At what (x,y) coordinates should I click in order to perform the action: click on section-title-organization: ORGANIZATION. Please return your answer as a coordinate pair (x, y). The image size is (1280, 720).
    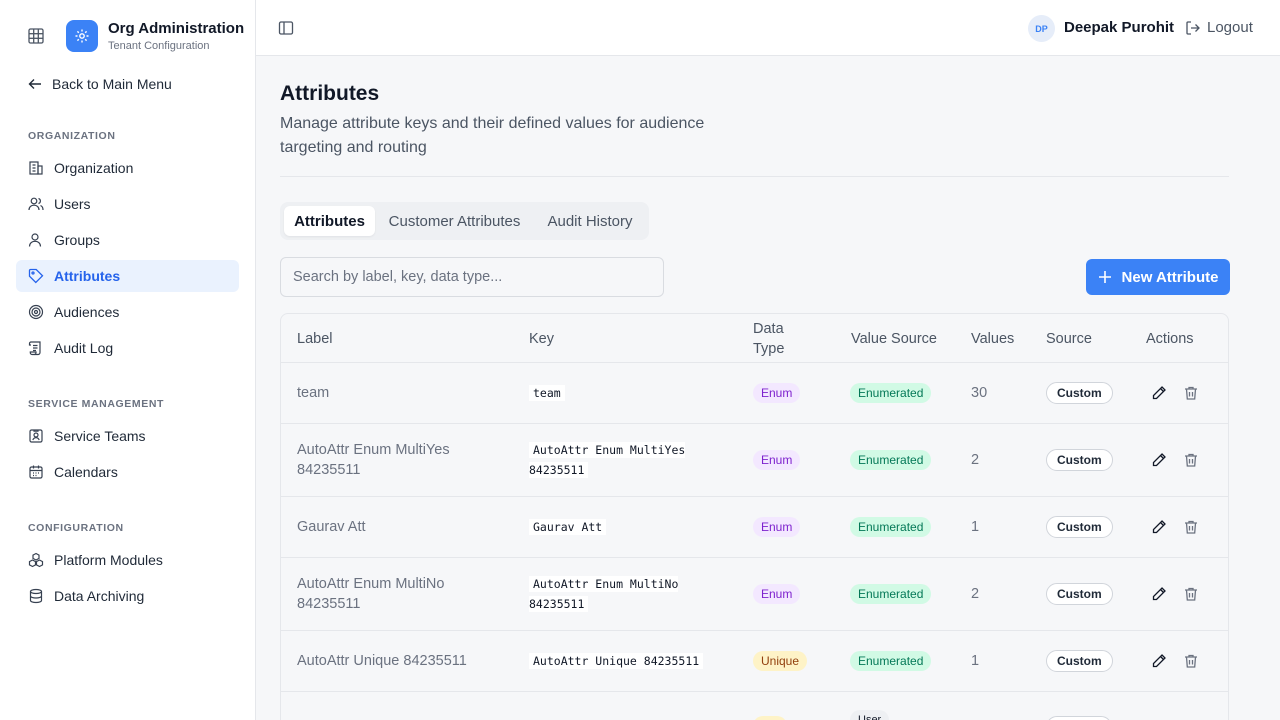
    Looking at the image, I should click on (72, 136).